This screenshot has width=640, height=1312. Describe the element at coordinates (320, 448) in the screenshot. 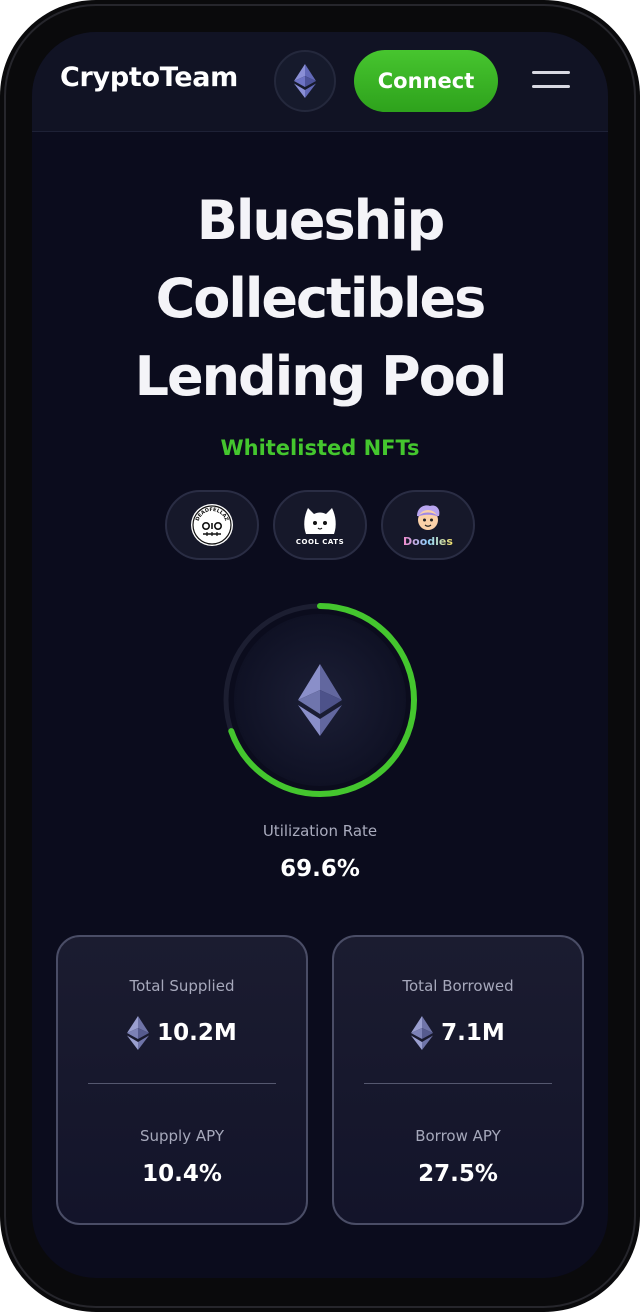

I see `whitelisted-nfts-label: Whitelisted NFTs` at that location.